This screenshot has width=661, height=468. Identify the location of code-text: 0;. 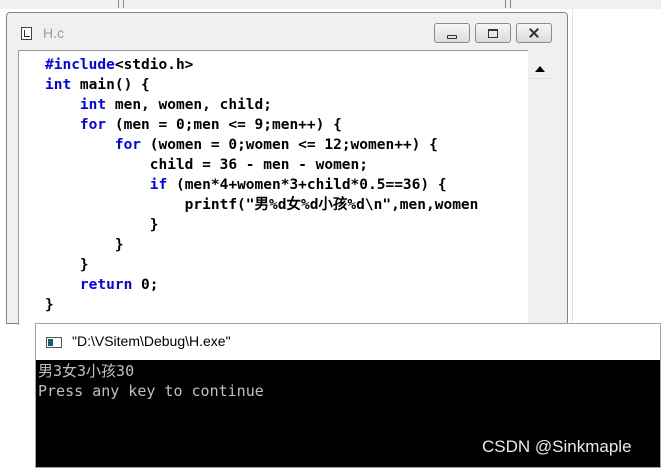
(145, 285).